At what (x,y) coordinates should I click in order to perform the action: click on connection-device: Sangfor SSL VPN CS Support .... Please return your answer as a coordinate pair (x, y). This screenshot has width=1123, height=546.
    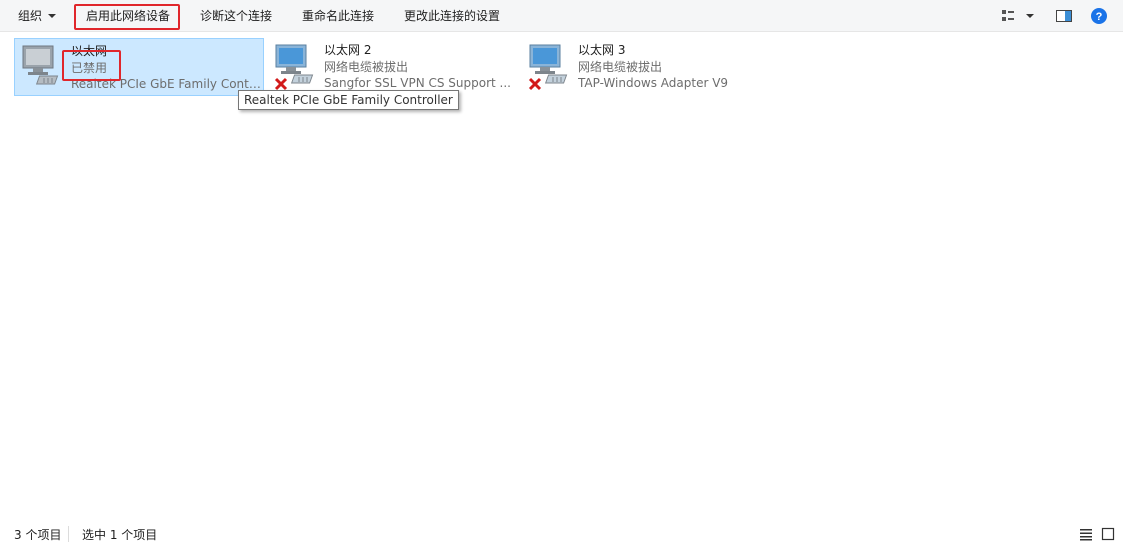
    Looking at the image, I should click on (417, 83).